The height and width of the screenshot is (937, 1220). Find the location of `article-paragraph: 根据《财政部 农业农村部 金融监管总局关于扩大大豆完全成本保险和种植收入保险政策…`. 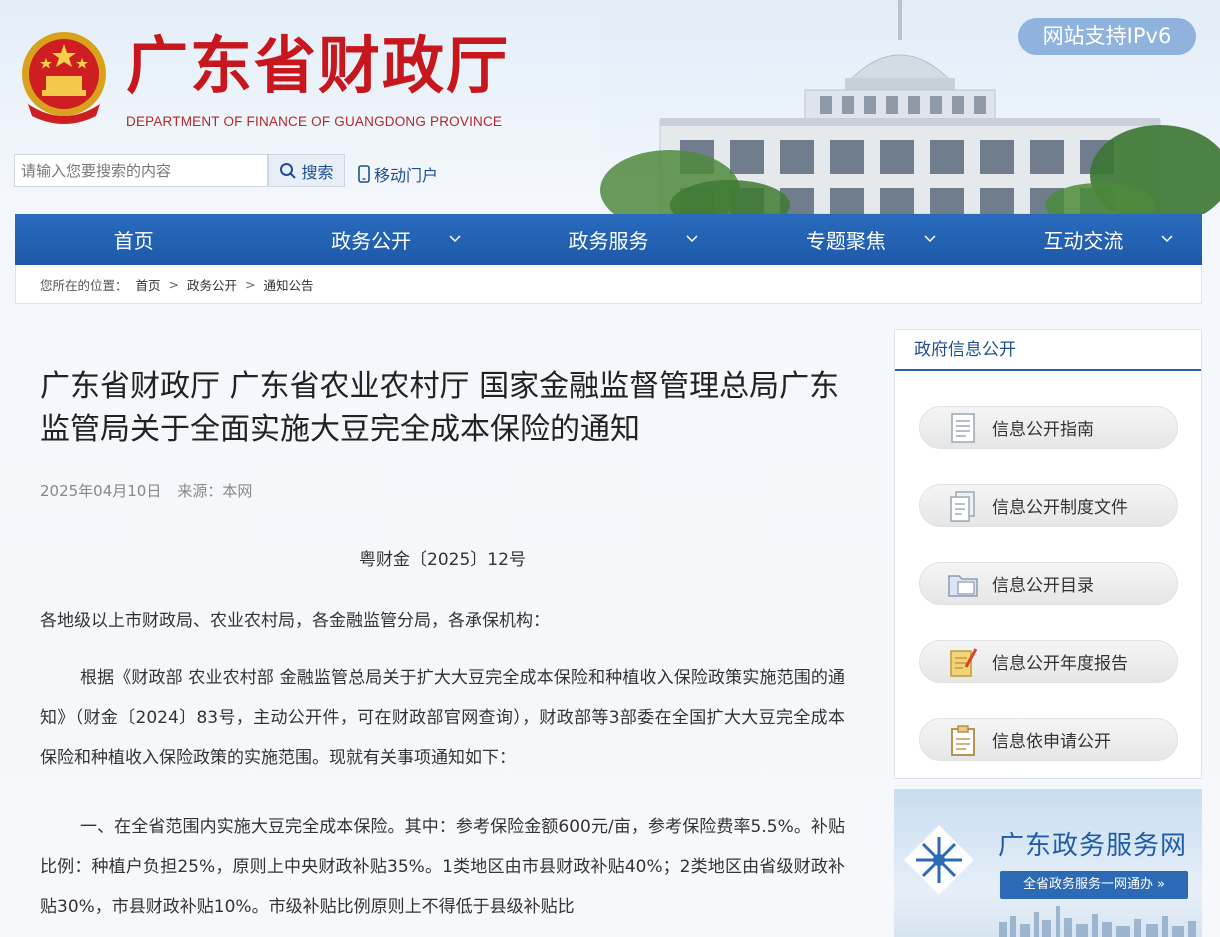

article-paragraph: 根据《财政部 农业农村部 金融监管总局关于扩大大豆完全成本保险和种植收入保险政策… is located at coordinates (442, 718).